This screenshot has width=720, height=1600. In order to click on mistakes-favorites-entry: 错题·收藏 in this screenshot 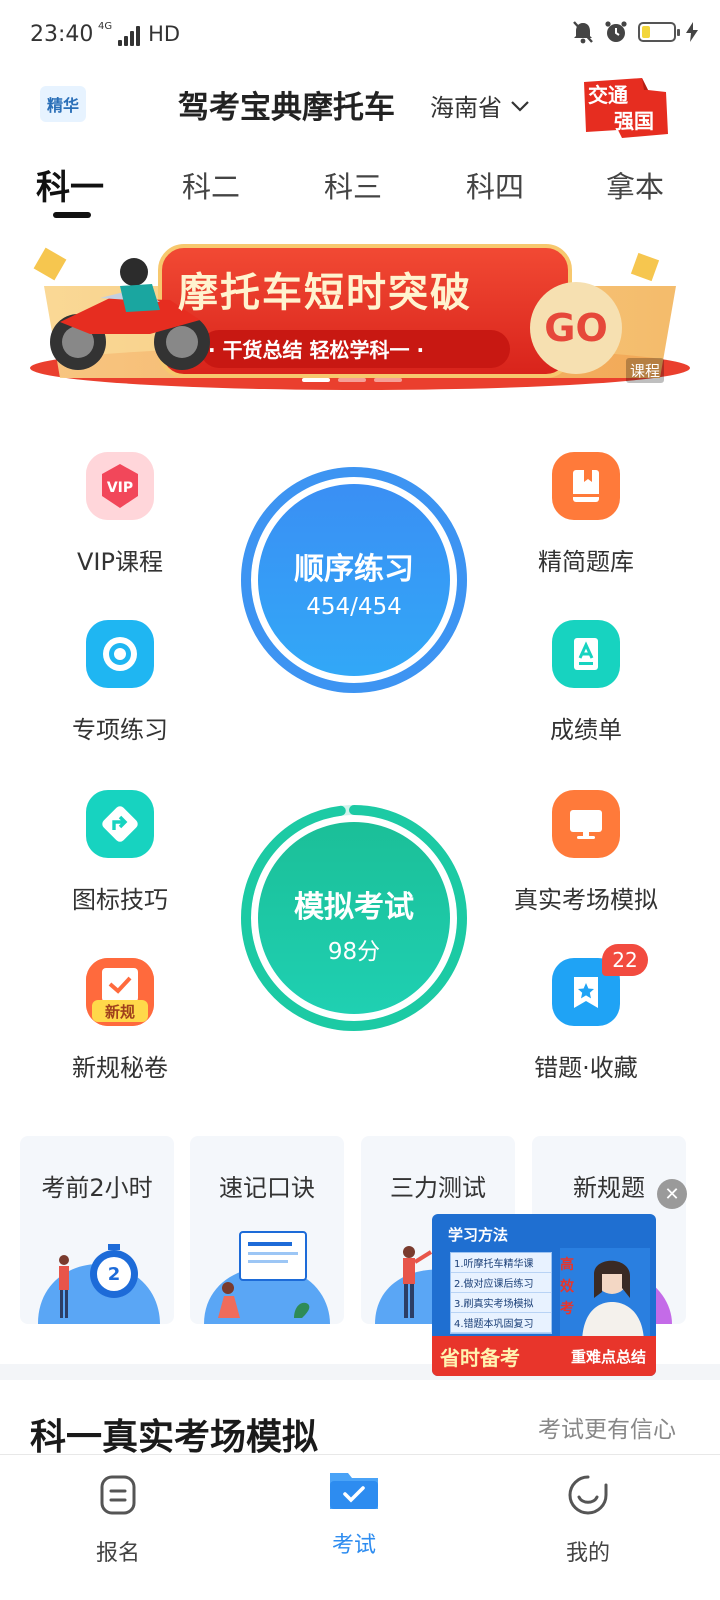, I will do `click(586, 1020)`.